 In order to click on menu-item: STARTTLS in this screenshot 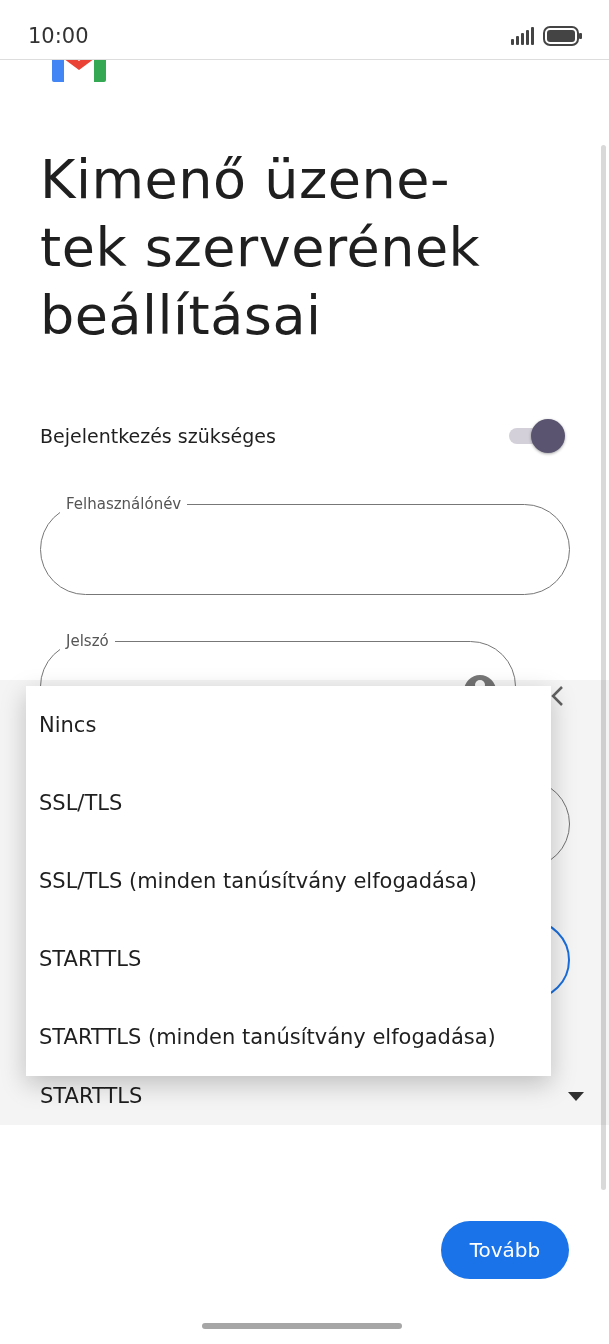, I will do `click(288, 959)`.